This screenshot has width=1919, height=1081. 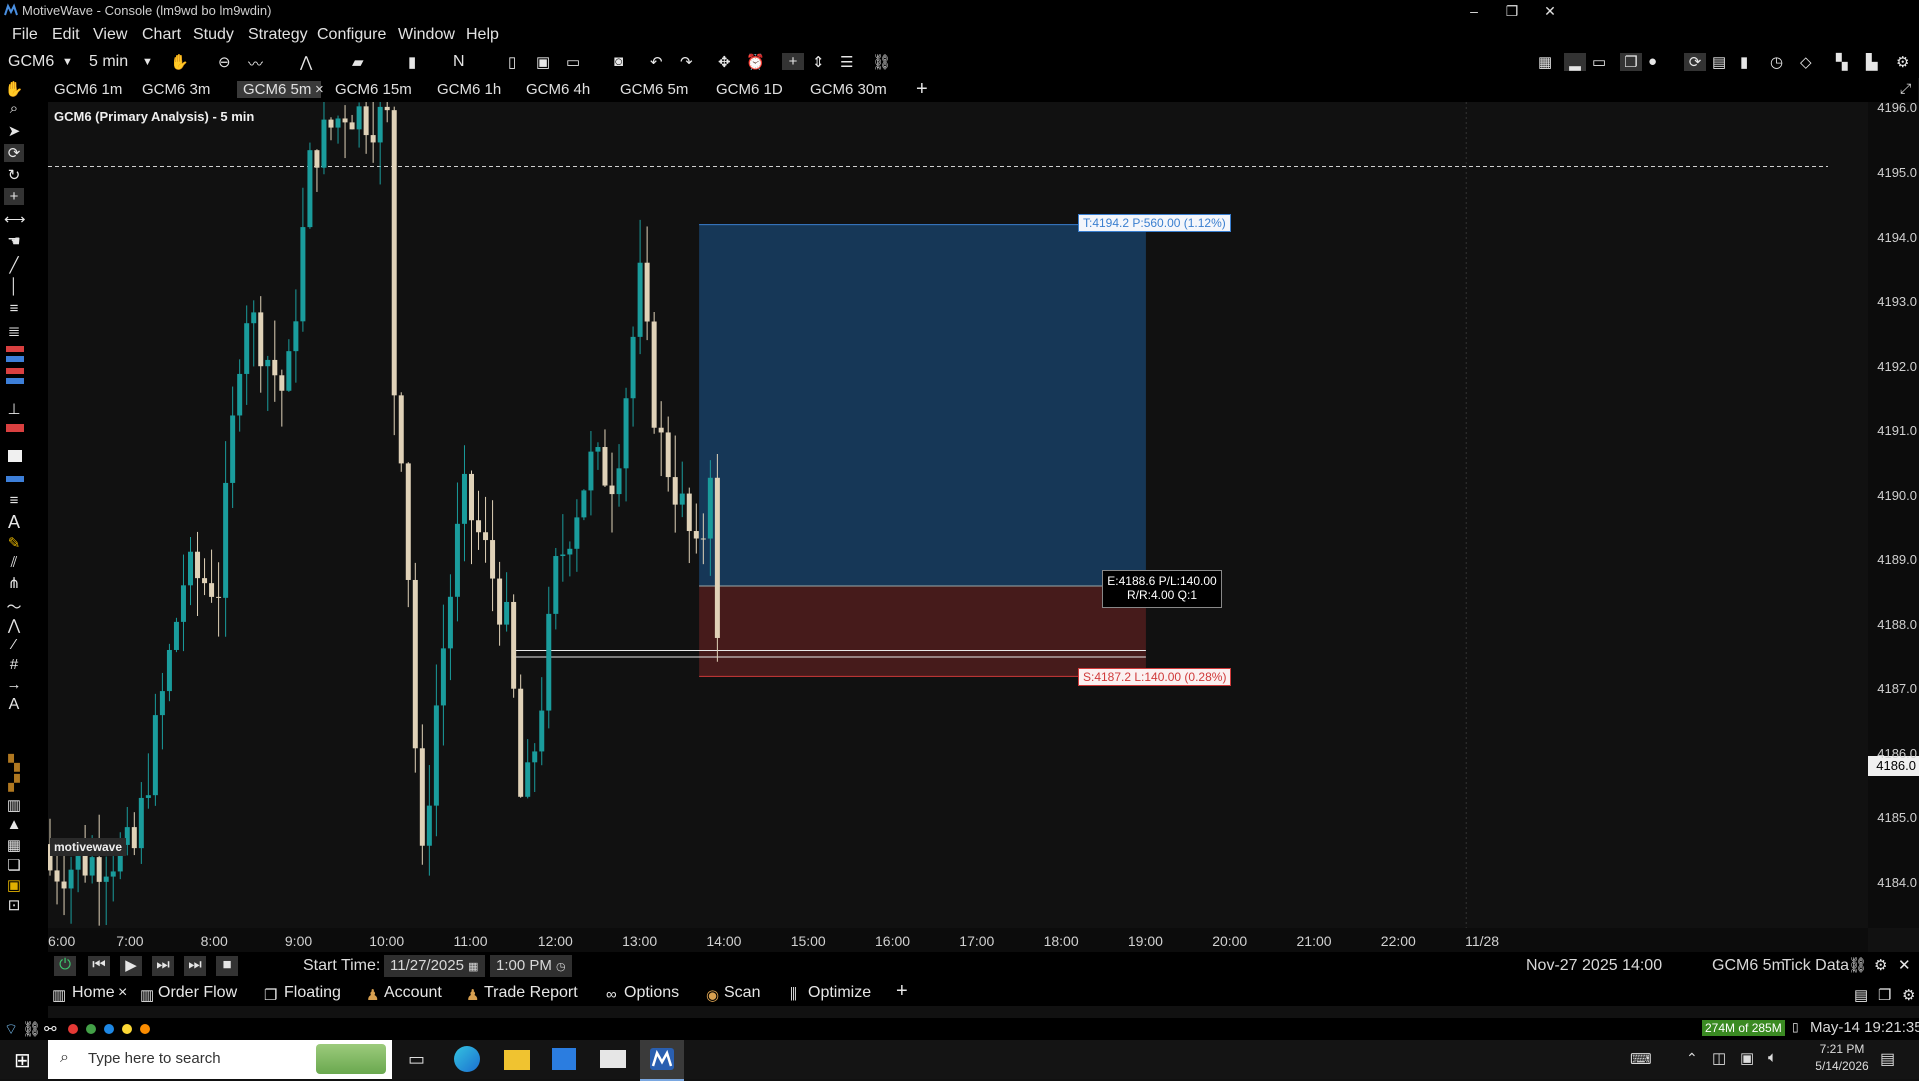 What do you see at coordinates (1719, 62) in the screenshot?
I see `table-icon: ▤` at bounding box center [1719, 62].